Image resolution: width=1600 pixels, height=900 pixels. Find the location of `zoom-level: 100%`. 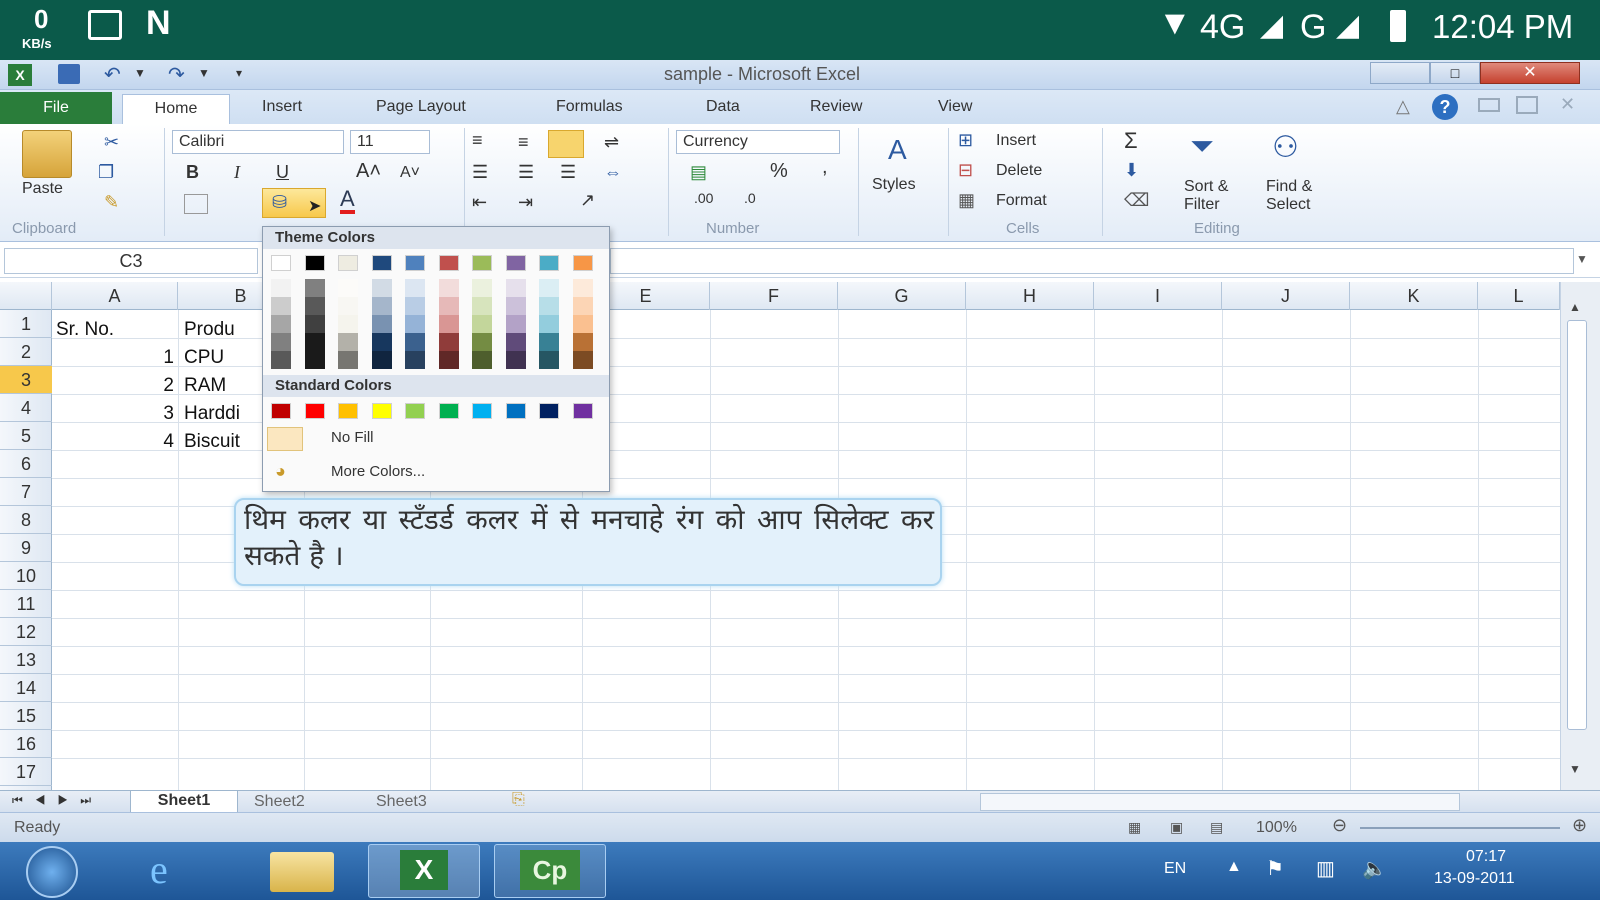

zoom-level: 100% is located at coordinates (1276, 828).